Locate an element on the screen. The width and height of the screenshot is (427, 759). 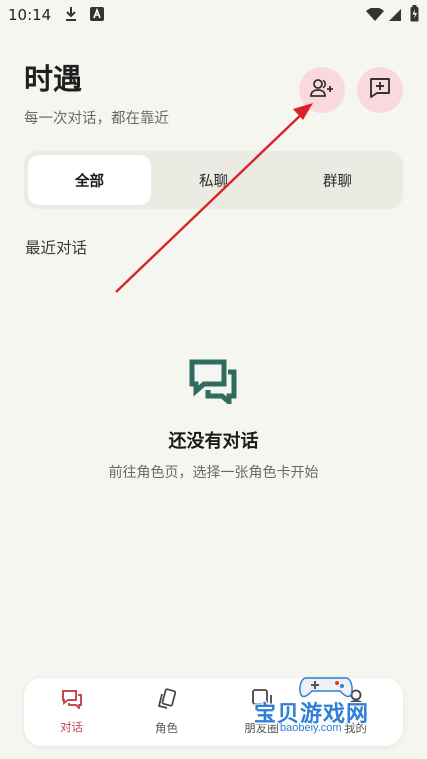
nav-item-chat: 对话 is located at coordinates (71, 712).